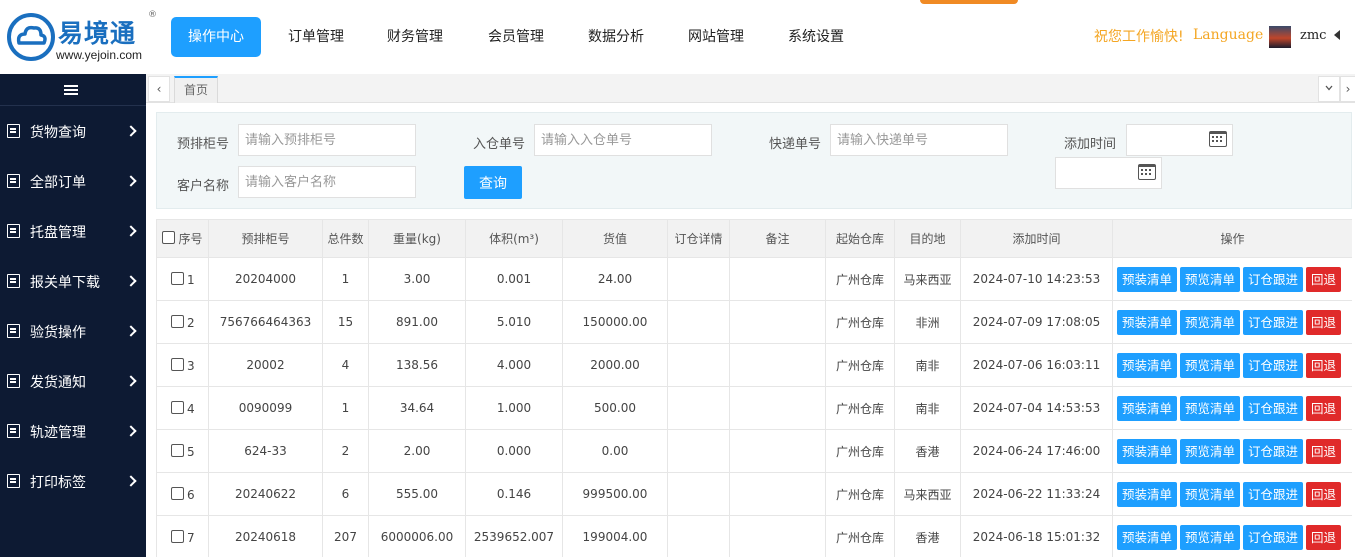 The width and height of the screenshot is (1355, 557). I want to click on nav-website-management: 网站管理, so click(716, 37).